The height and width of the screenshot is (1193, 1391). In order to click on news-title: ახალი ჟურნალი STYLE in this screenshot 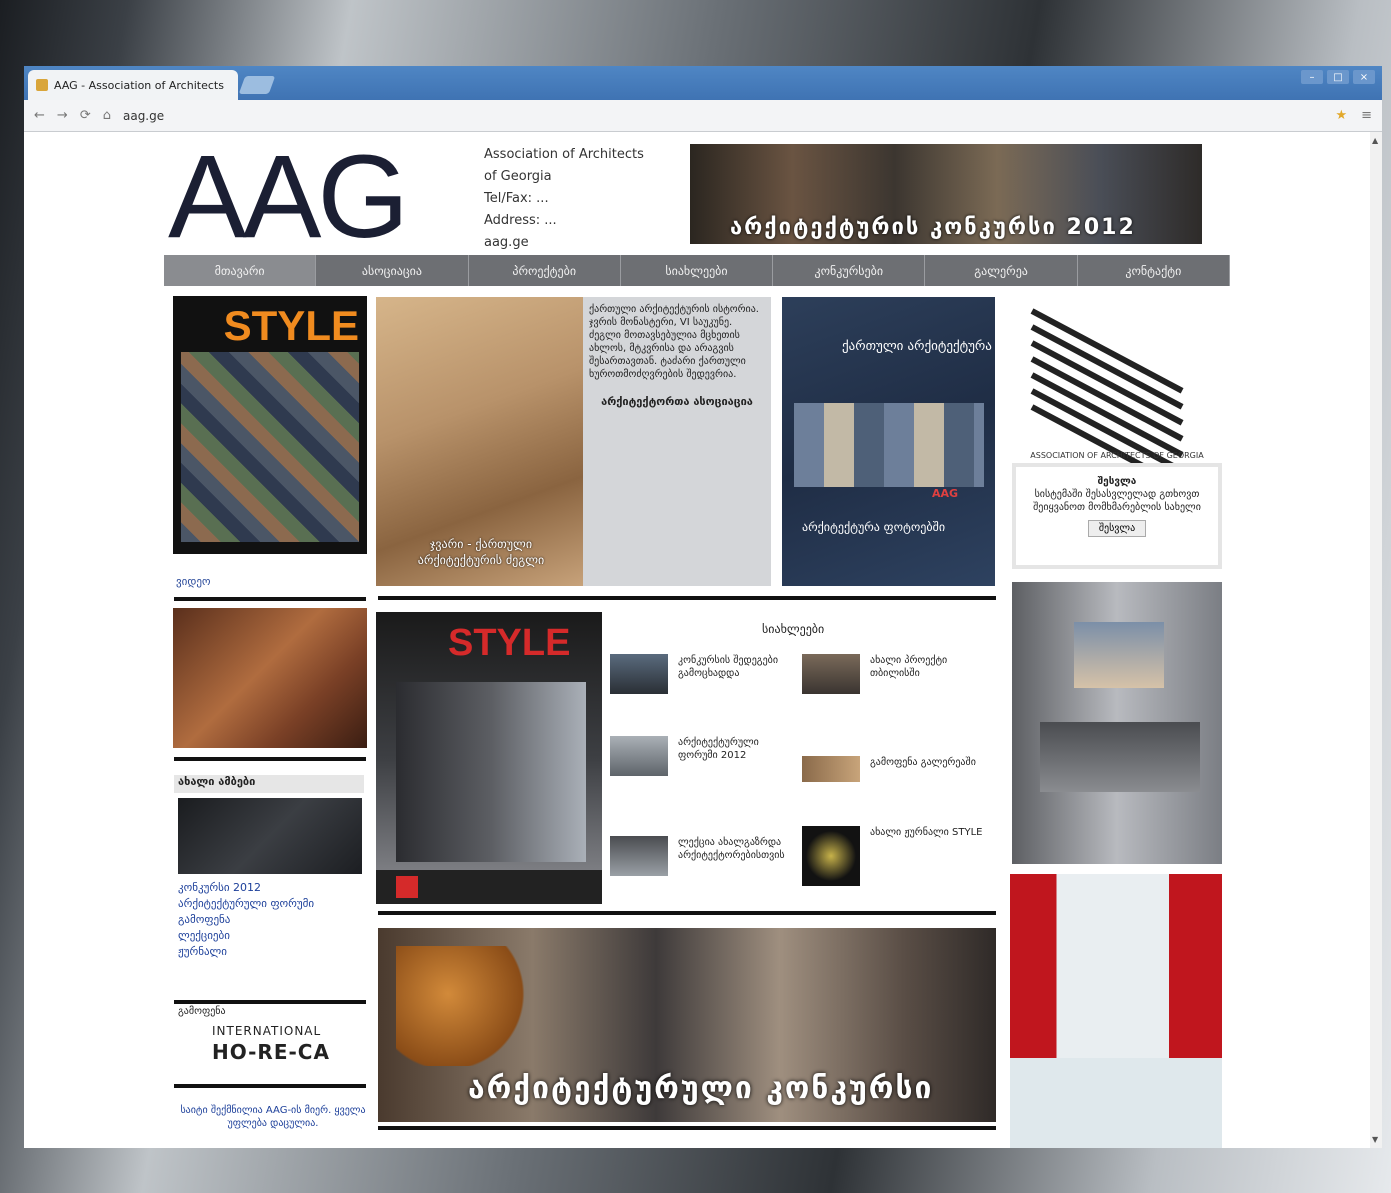, I will do `click(926, 832)`.